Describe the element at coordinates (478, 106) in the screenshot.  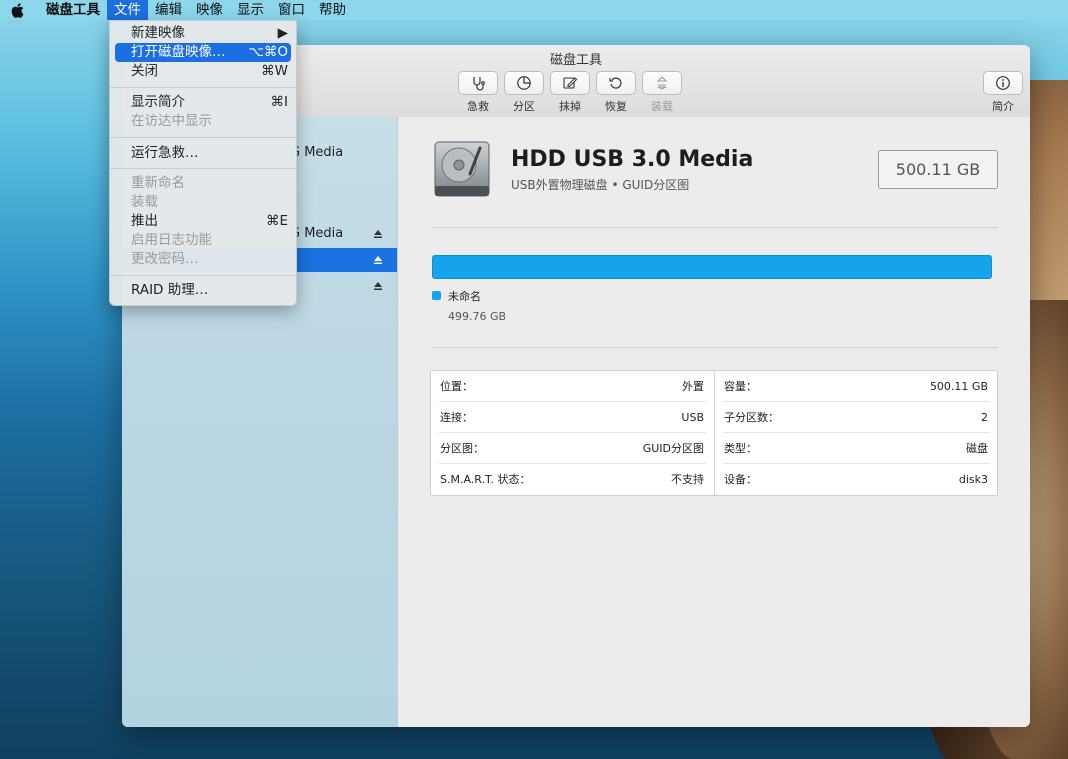
I see `first-aid-label: 急救` at that location.